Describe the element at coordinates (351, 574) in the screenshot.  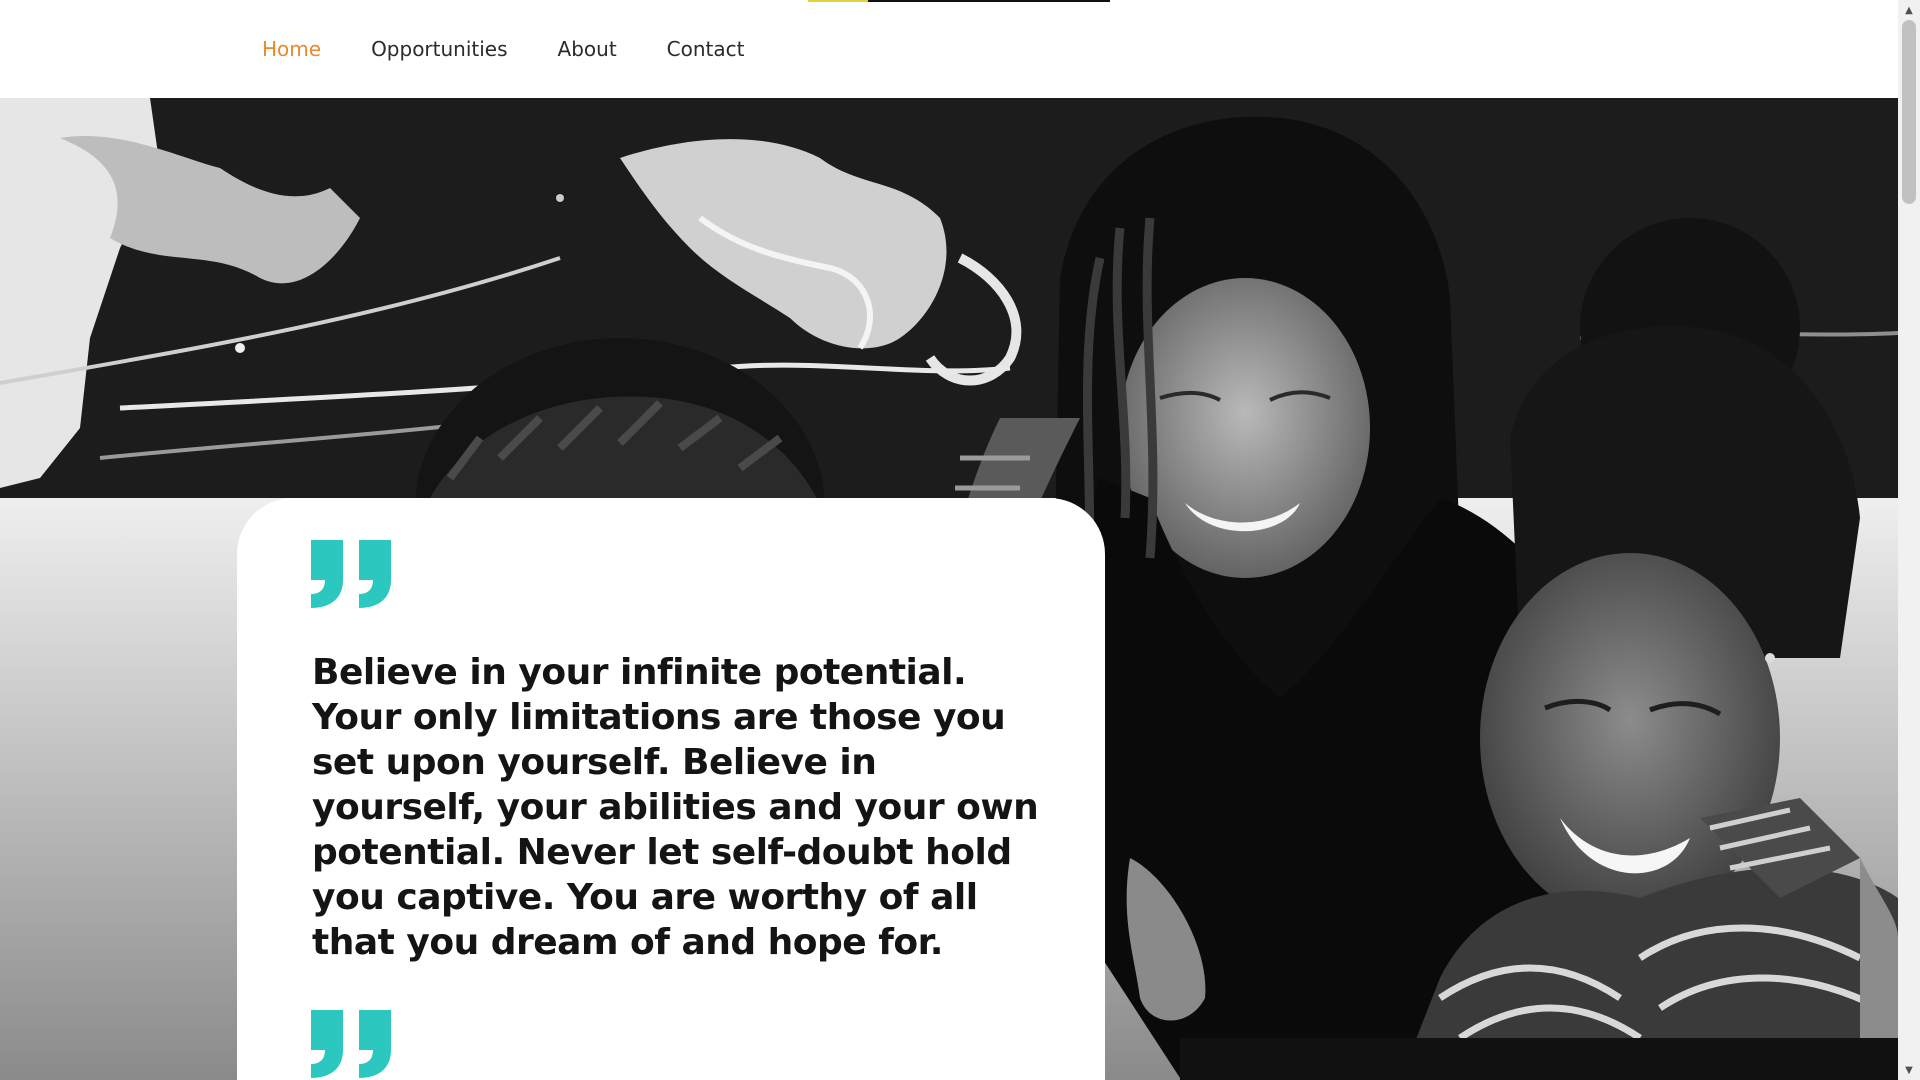
I see `quote-open-icon` at that location.